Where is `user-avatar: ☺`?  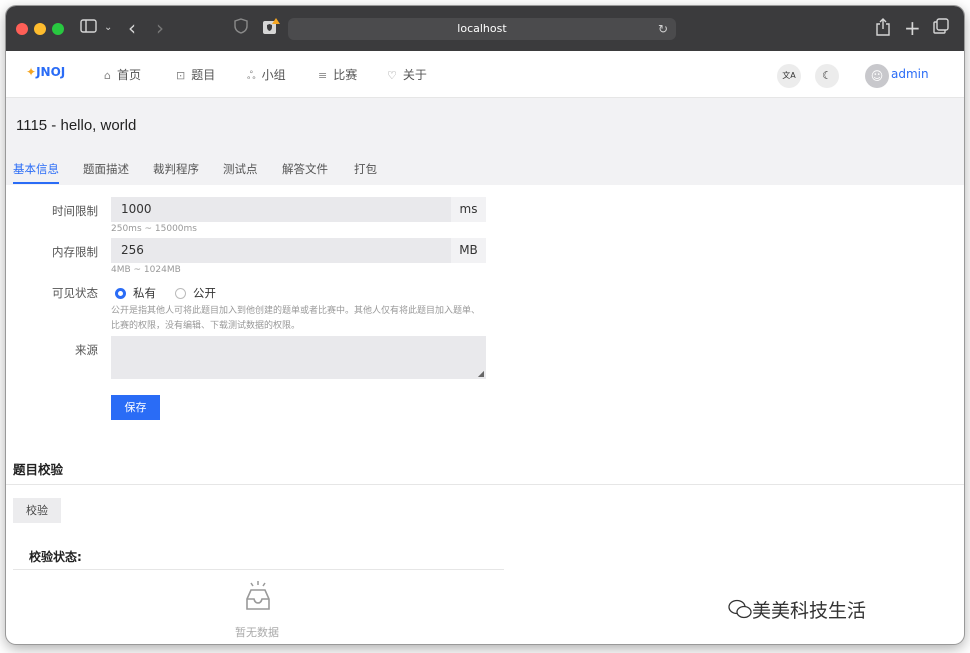
user-avatar: ☺ is located at coordinates (877, 76).